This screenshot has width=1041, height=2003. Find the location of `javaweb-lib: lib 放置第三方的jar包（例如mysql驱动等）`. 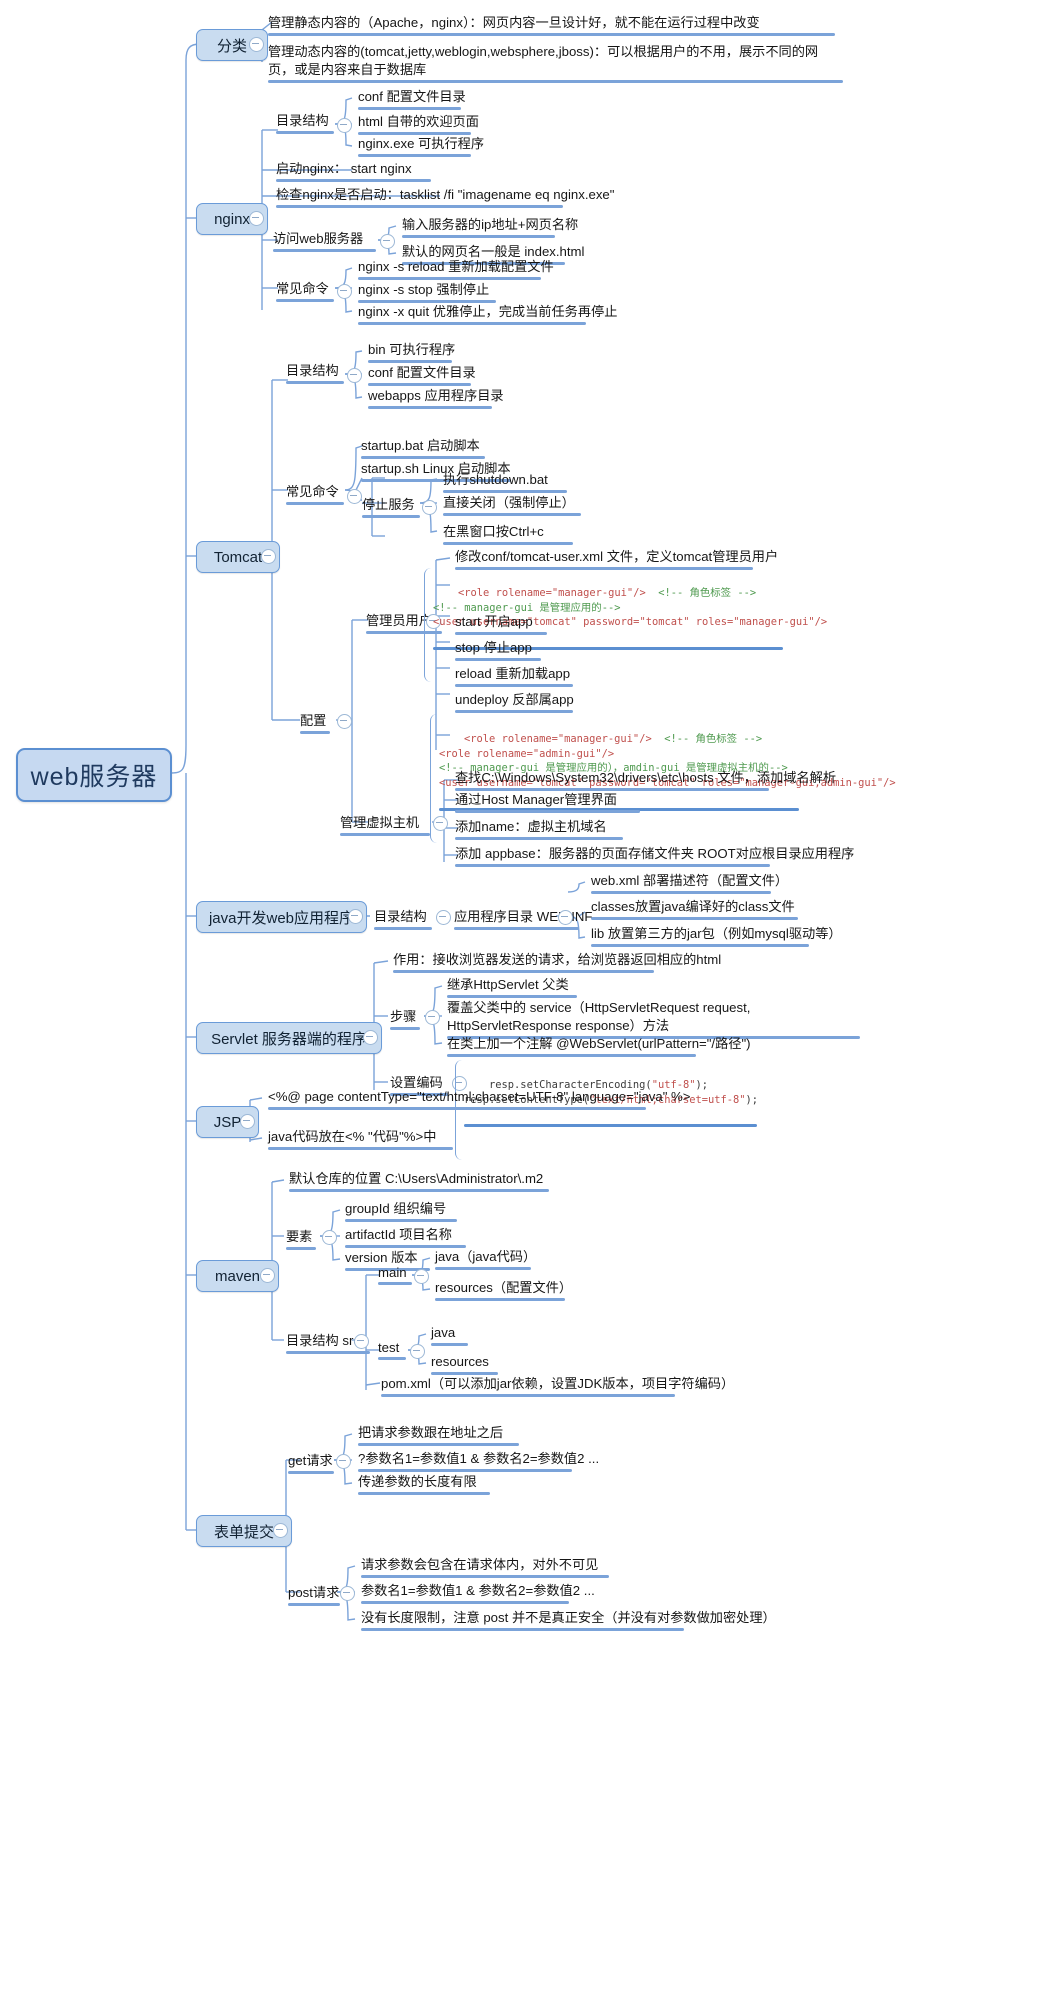

javaweb-lib: lib 放置第三方的jar包（例如mysql驱动等） is located at coordinates (715, 937).